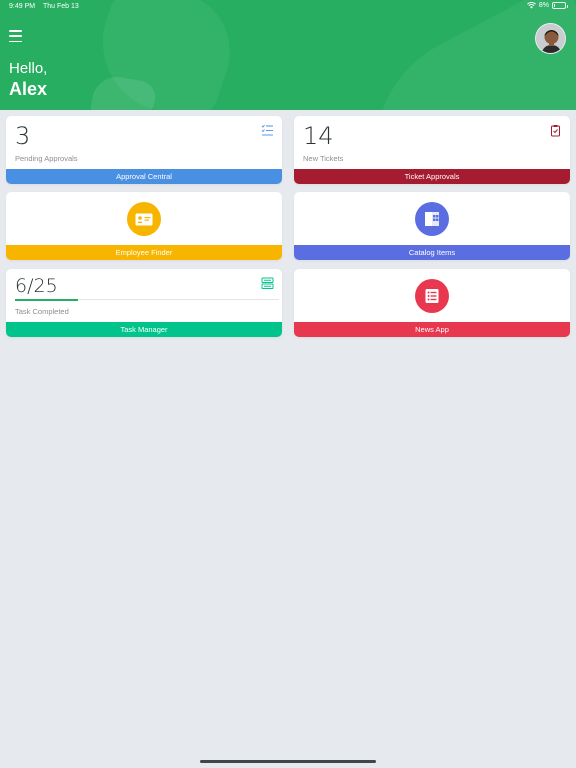 The height and width of the screenshot is (768, 576). Describe the element at coordinates (144, 176) in the screenshot. I see `approval-central-button: Approval Central` at that location.